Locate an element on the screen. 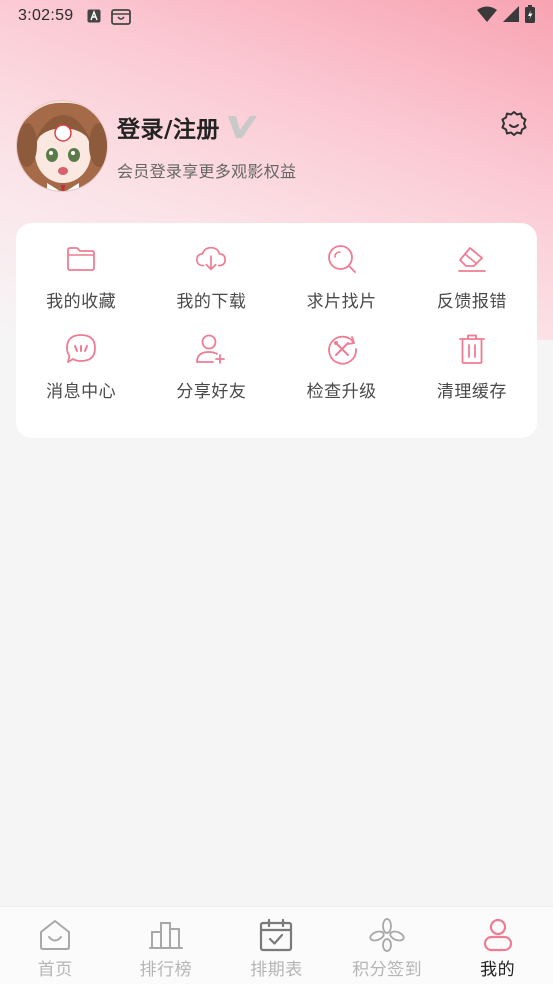 This screenshot has width=553, height=984. shopping-bag-icon is located at coordinates (121, 16).